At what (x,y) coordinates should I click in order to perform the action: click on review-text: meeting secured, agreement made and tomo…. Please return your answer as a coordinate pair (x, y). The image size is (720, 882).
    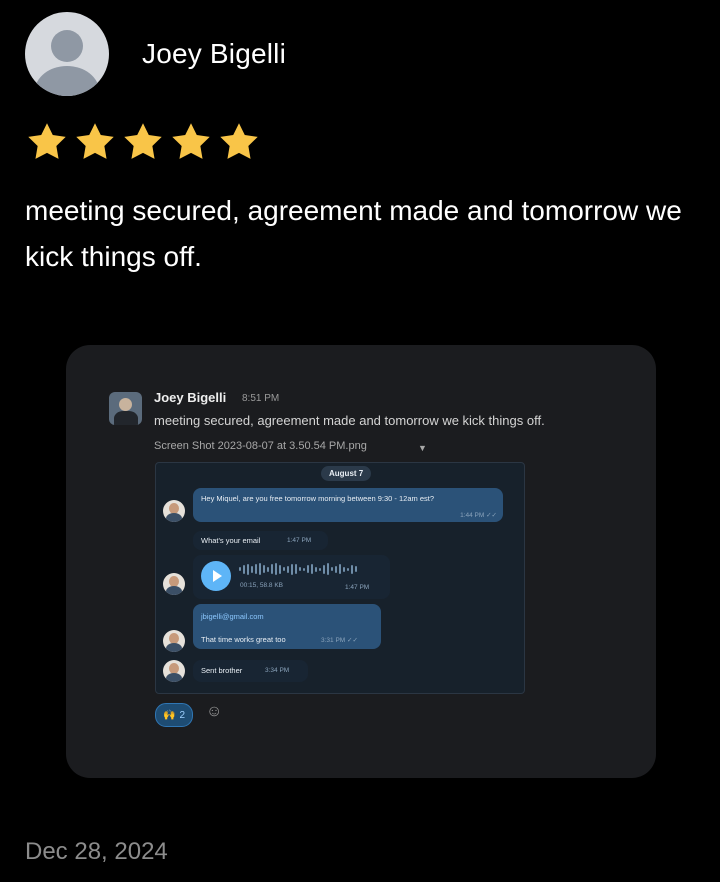
    Looking at the image, I should click on (353, 233).